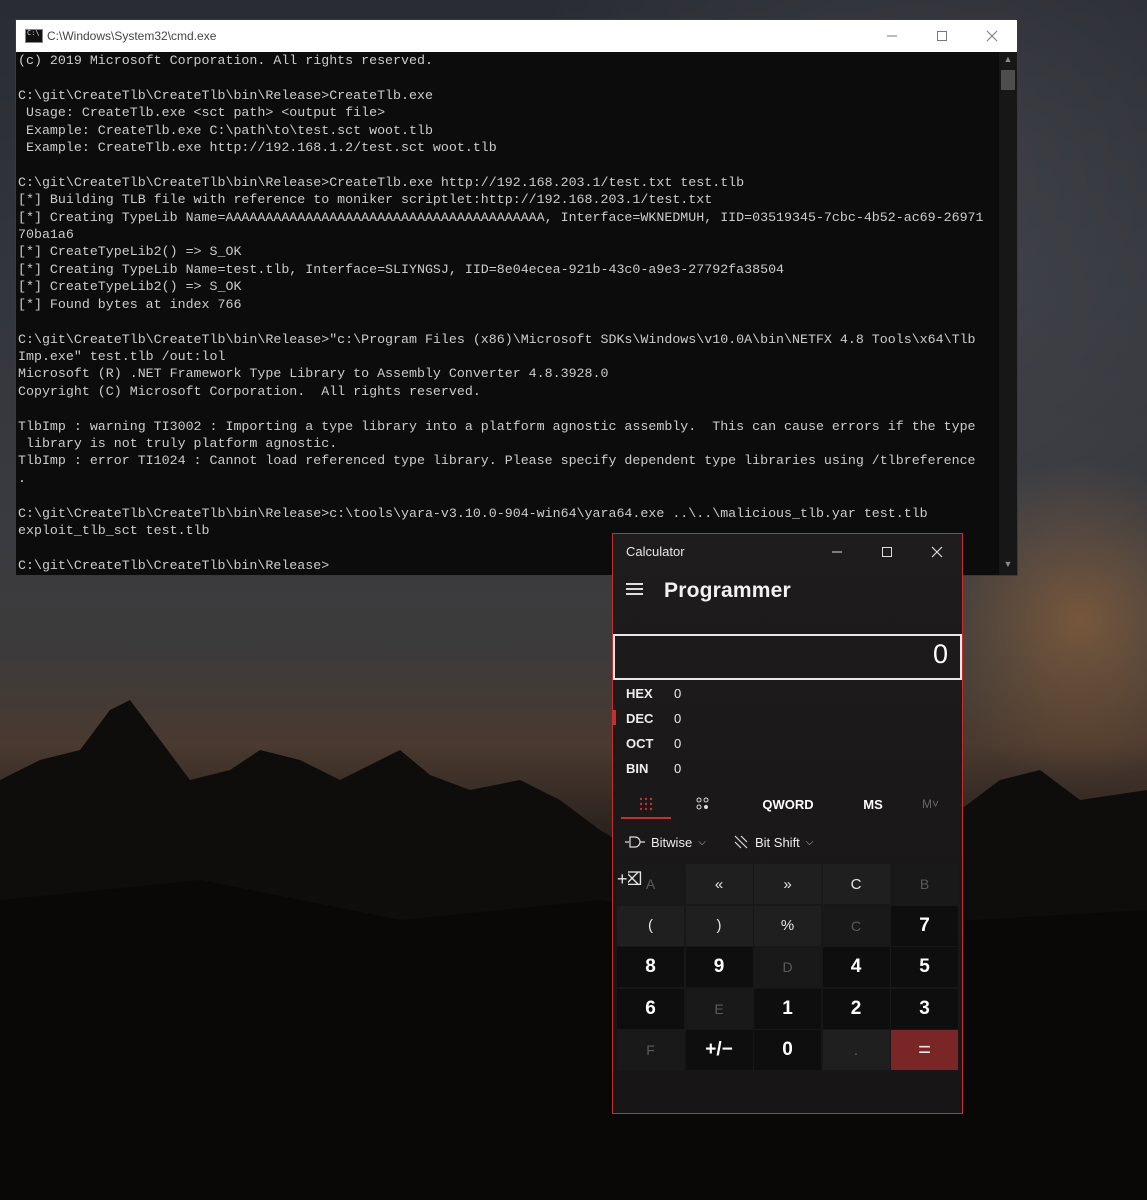  I want to click on key-equals: =, so click(924, 1050).